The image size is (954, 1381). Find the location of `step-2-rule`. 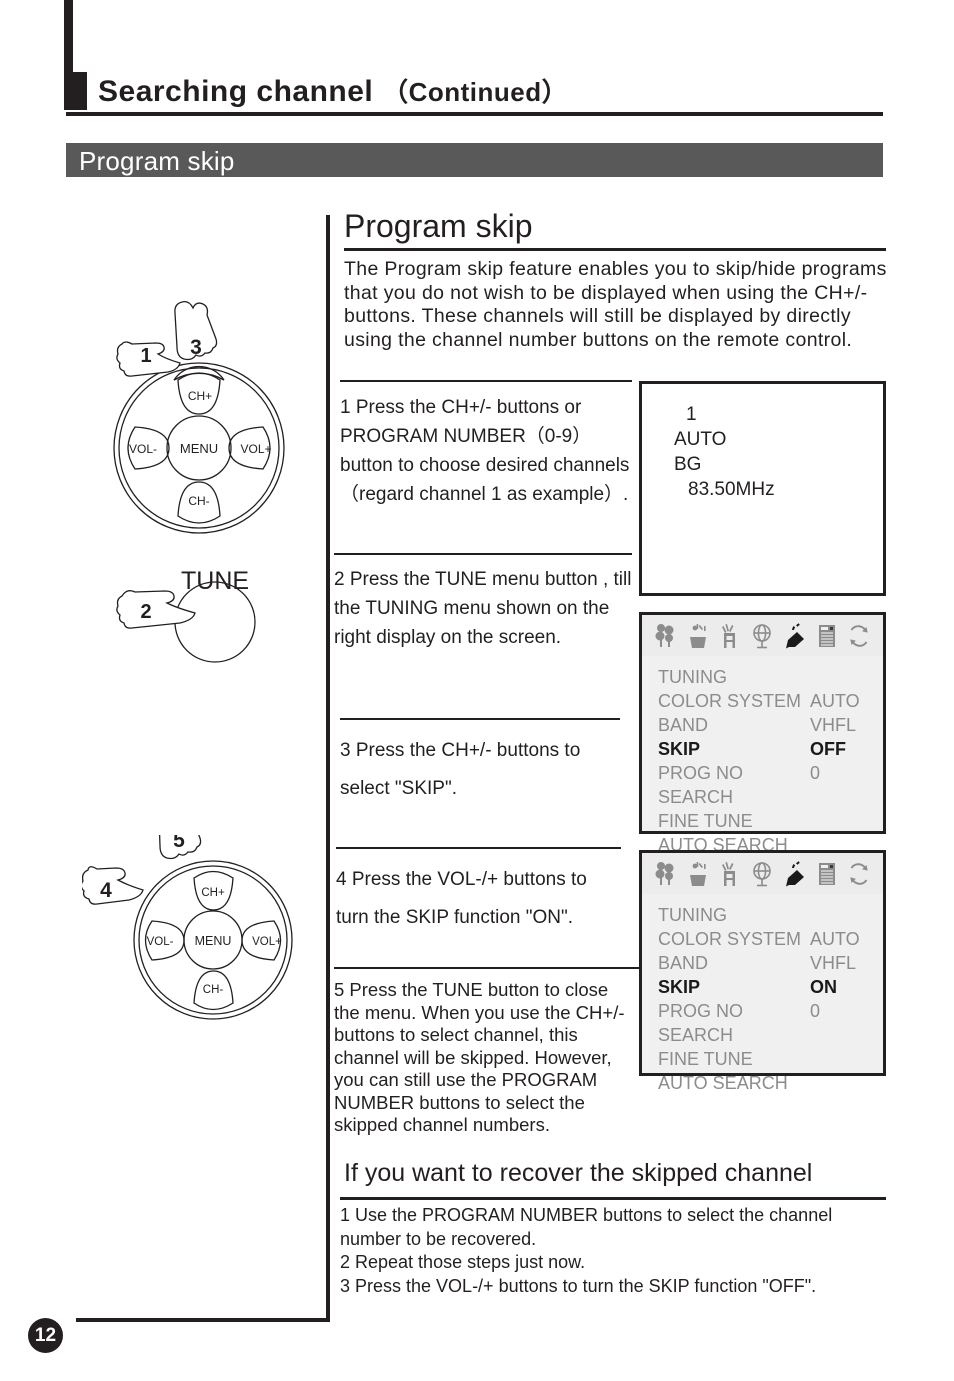

step-2-rule is located at coordinates (483, 554).